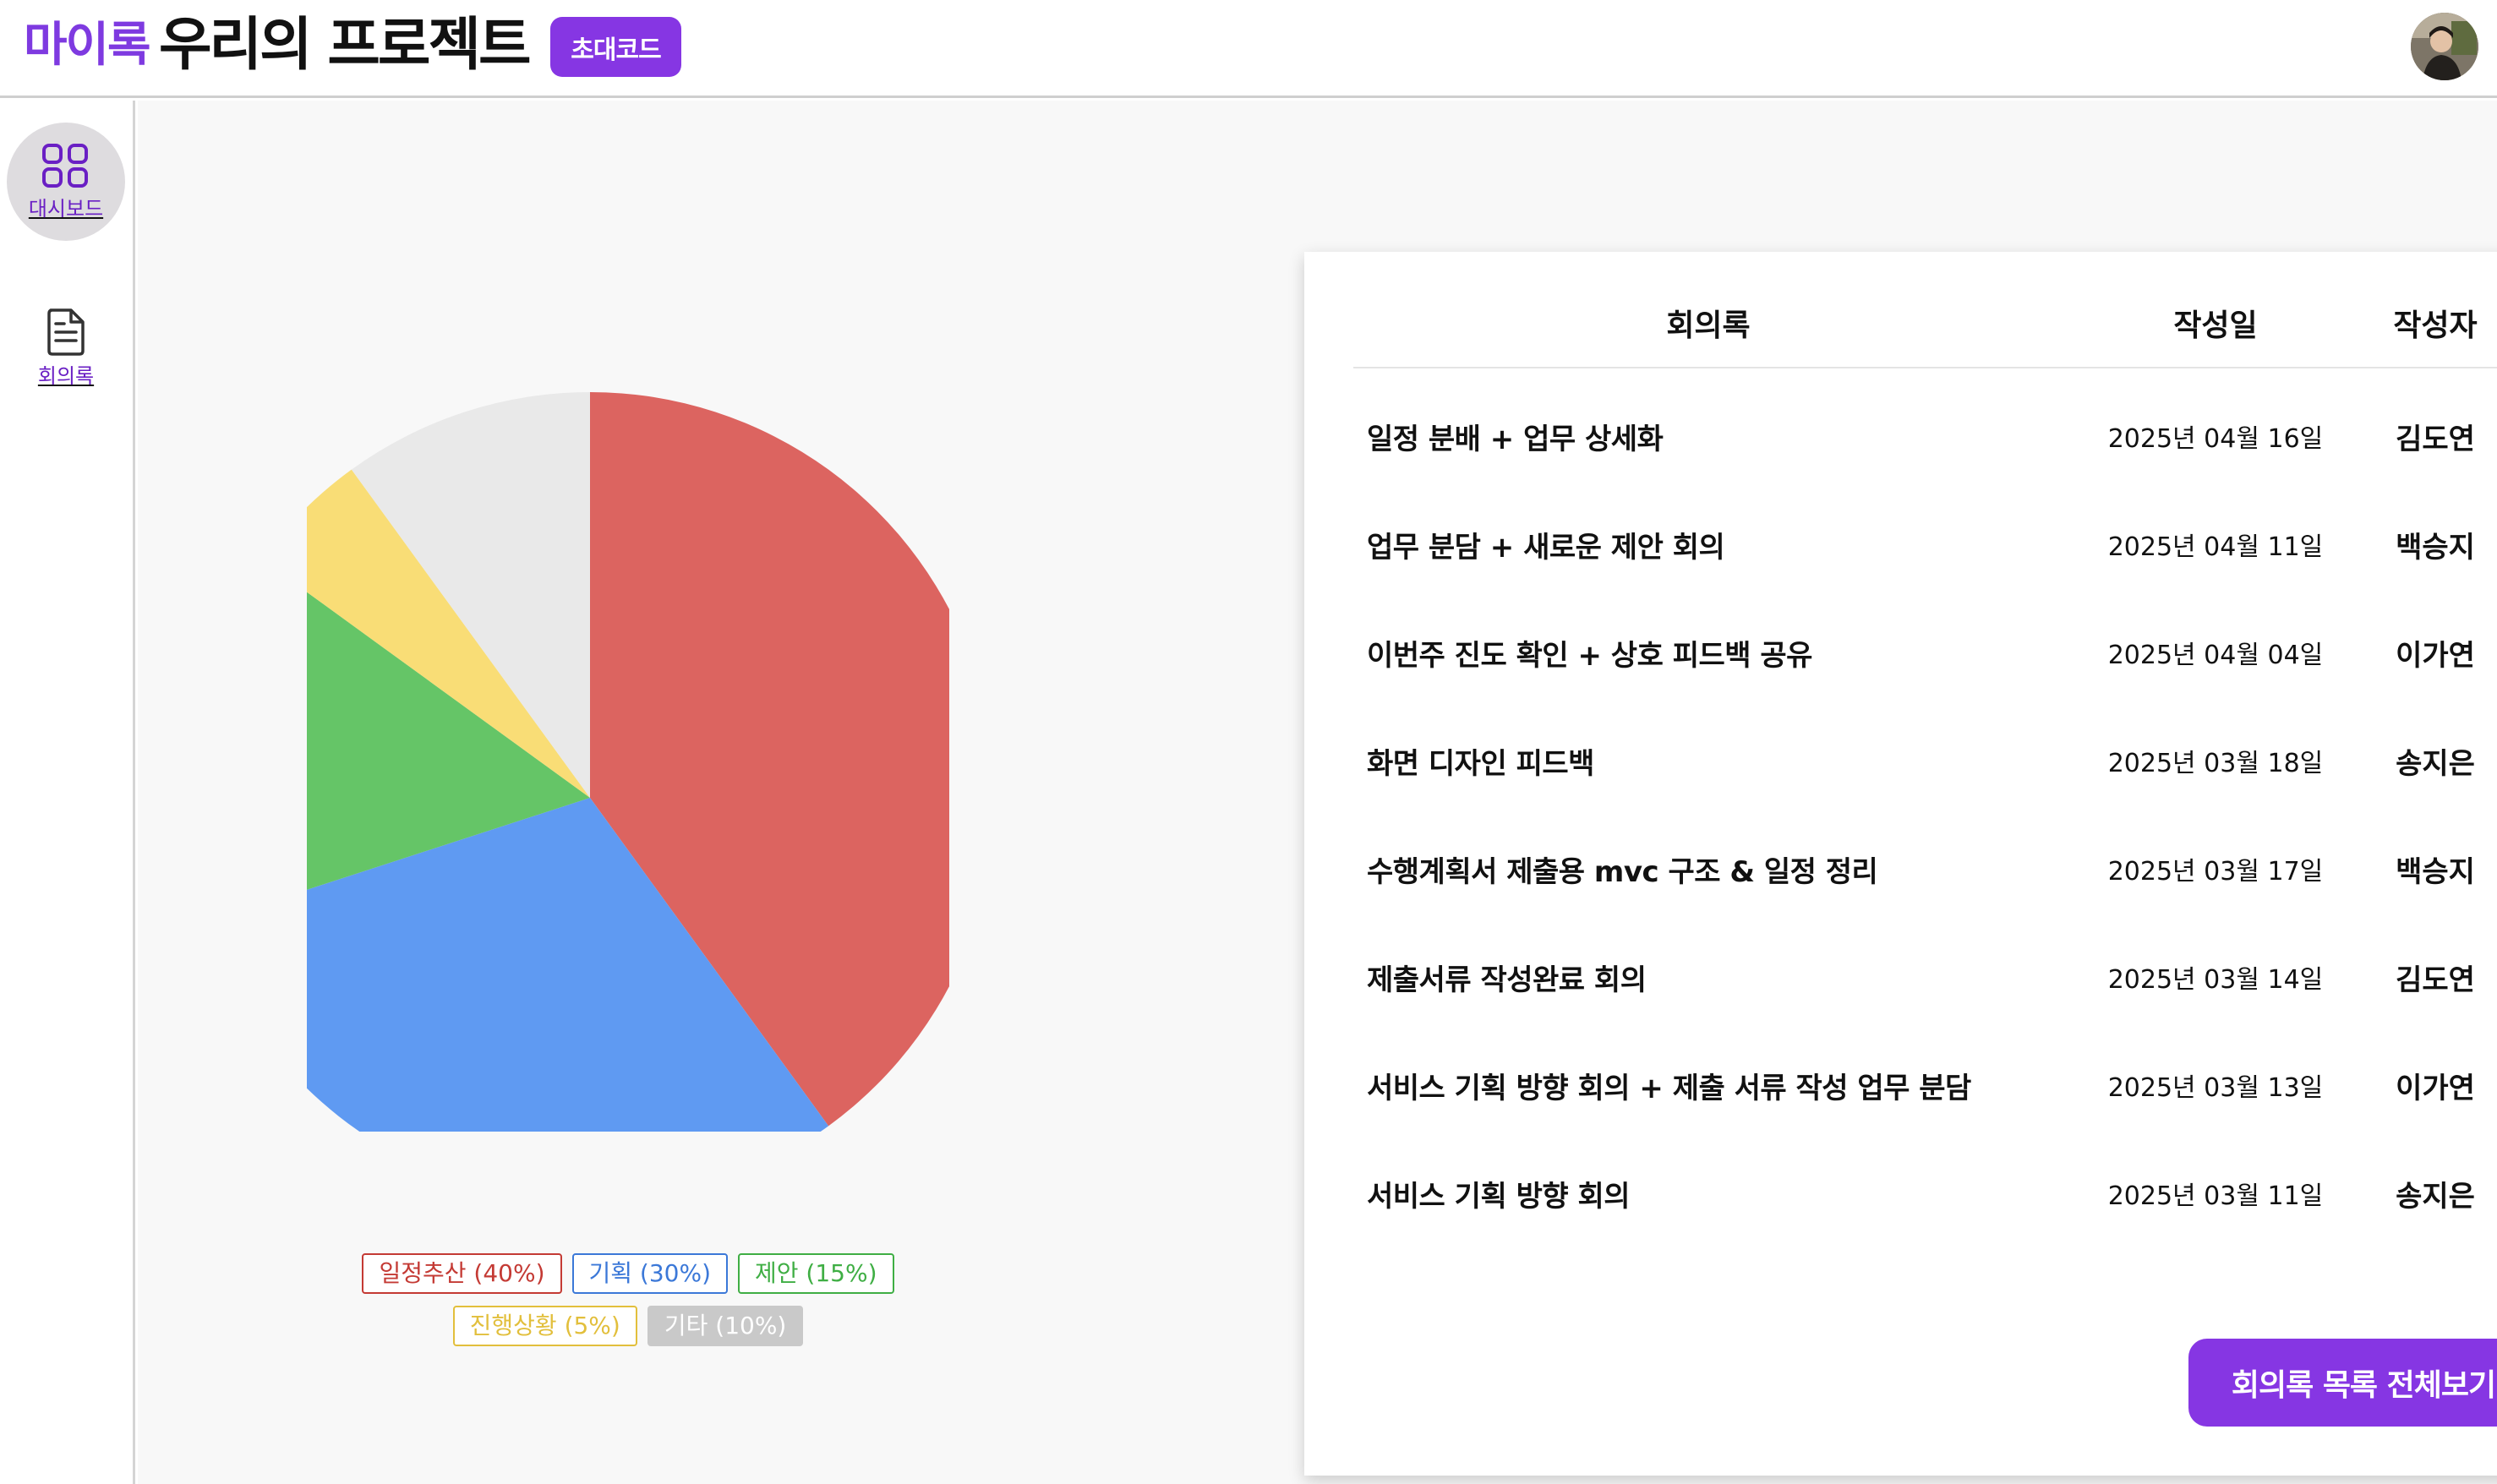 Image resolution: width=2497 pixels, height=1484 pixels. I want to click on minutes-date: 2025년 03월 11일, so click(2215, 1196).